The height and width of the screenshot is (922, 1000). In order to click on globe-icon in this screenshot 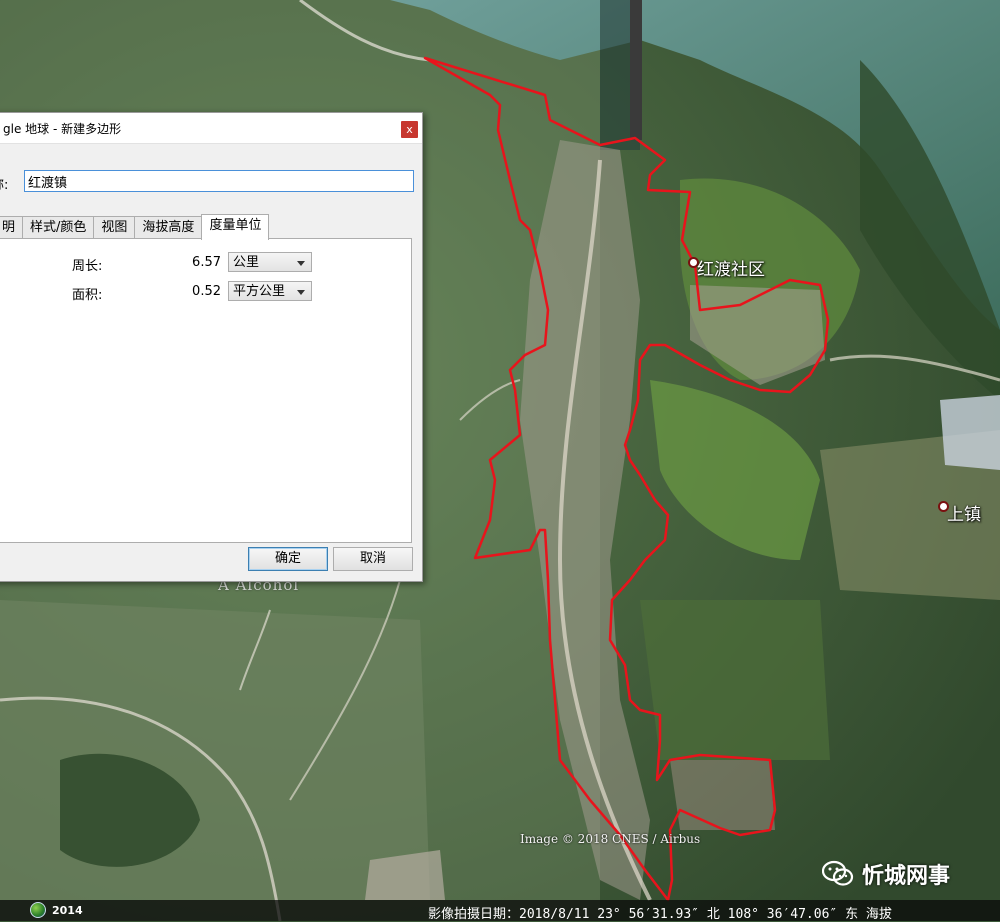, I will do `click(38, 910)`.